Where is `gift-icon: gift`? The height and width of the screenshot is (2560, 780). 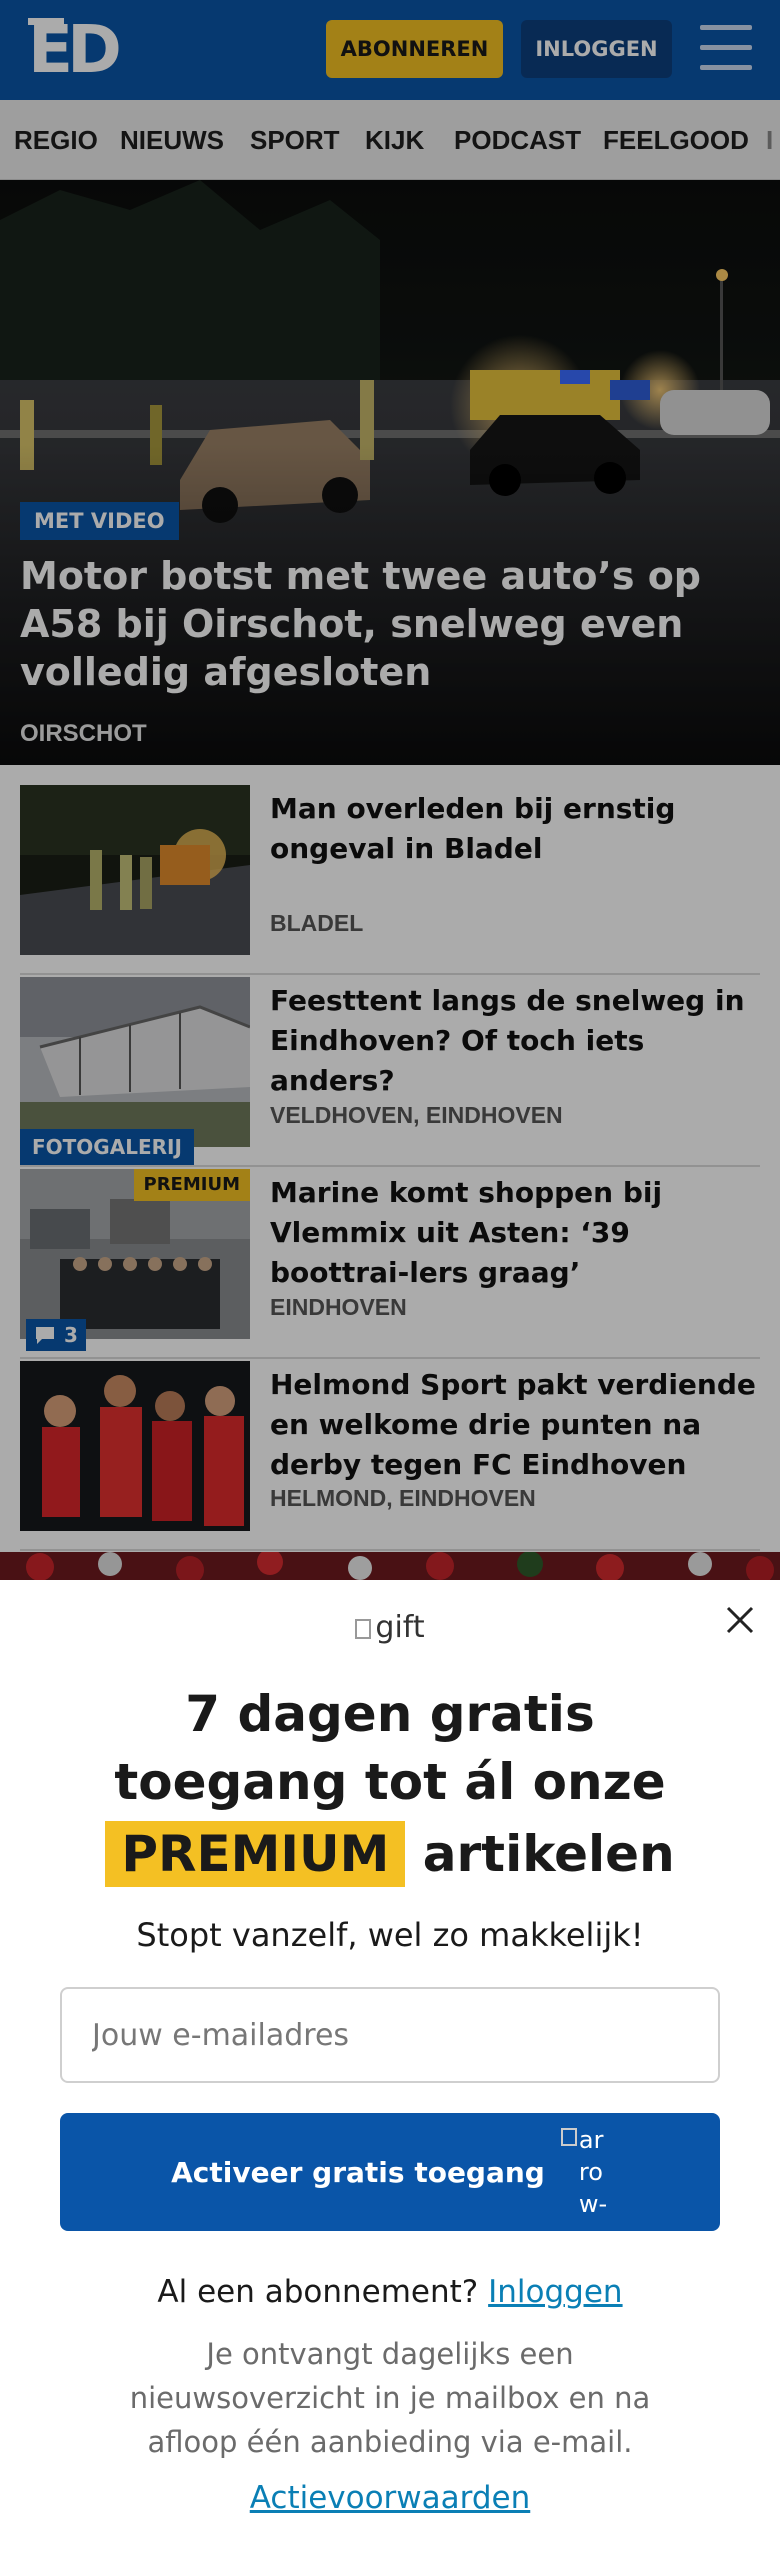 gift-icon: gift is located at coordinates (390, 1627).